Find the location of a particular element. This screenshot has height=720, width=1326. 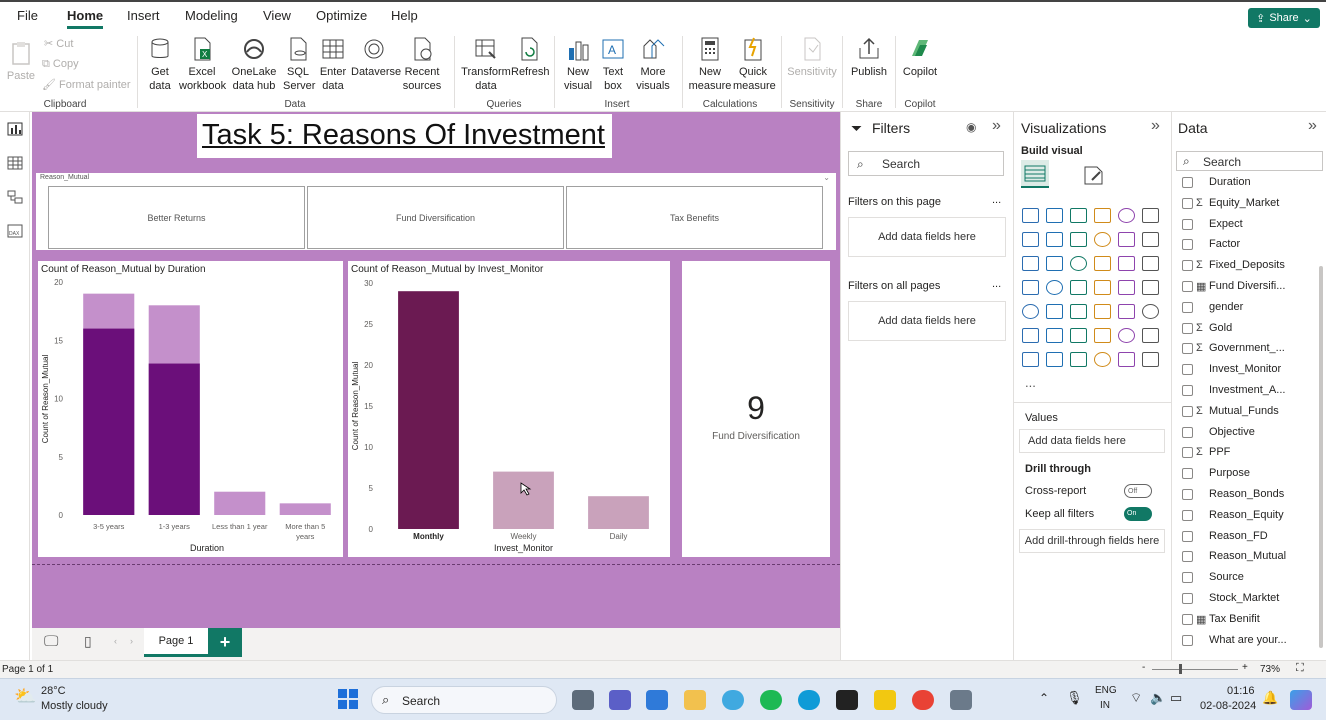

wifi-icon: ⌔ is located at coordinates (1136, 698).